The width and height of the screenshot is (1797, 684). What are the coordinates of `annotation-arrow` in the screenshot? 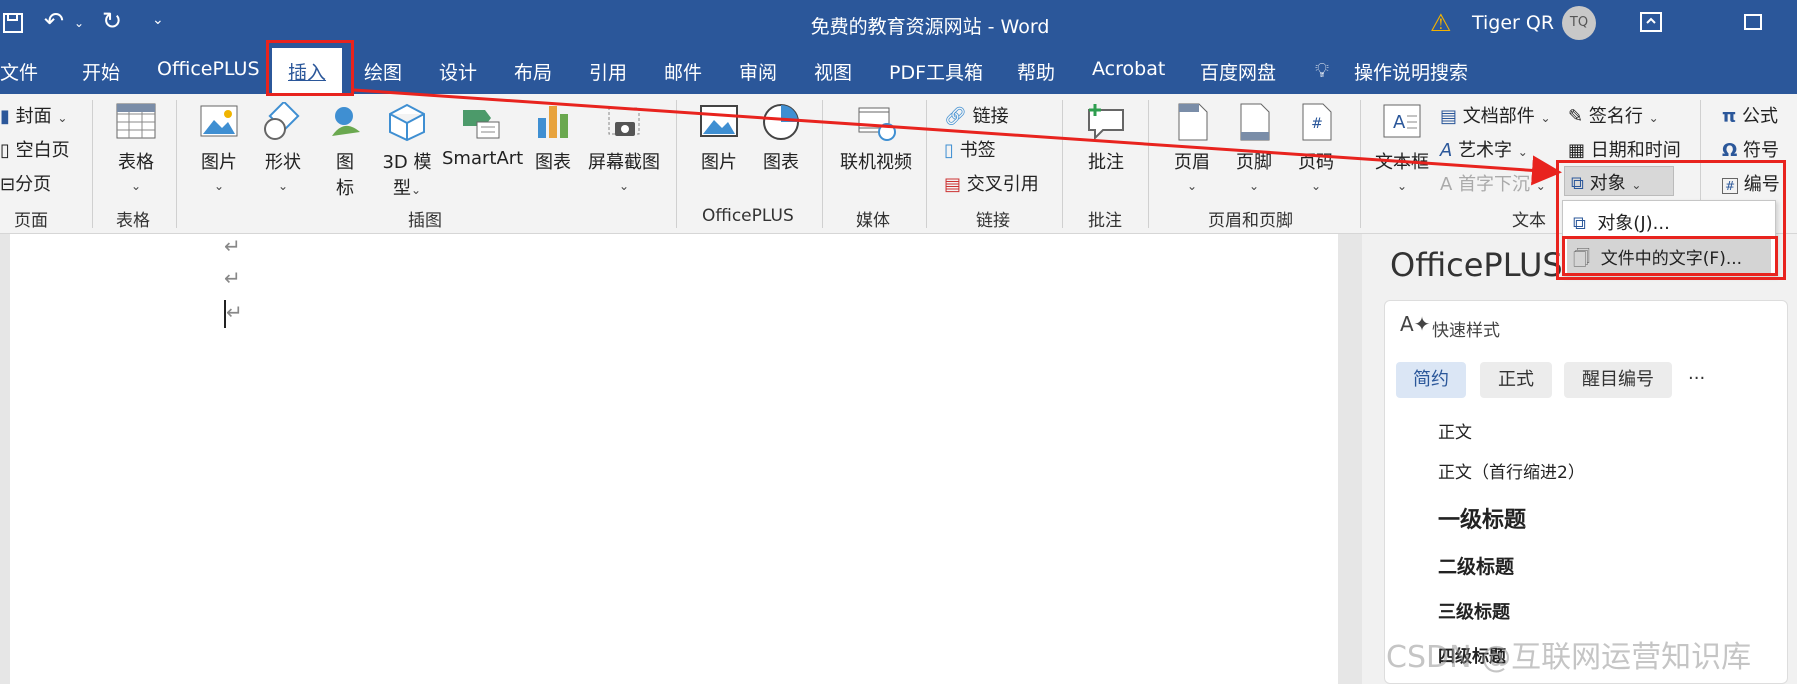 It's located at (957, 137).